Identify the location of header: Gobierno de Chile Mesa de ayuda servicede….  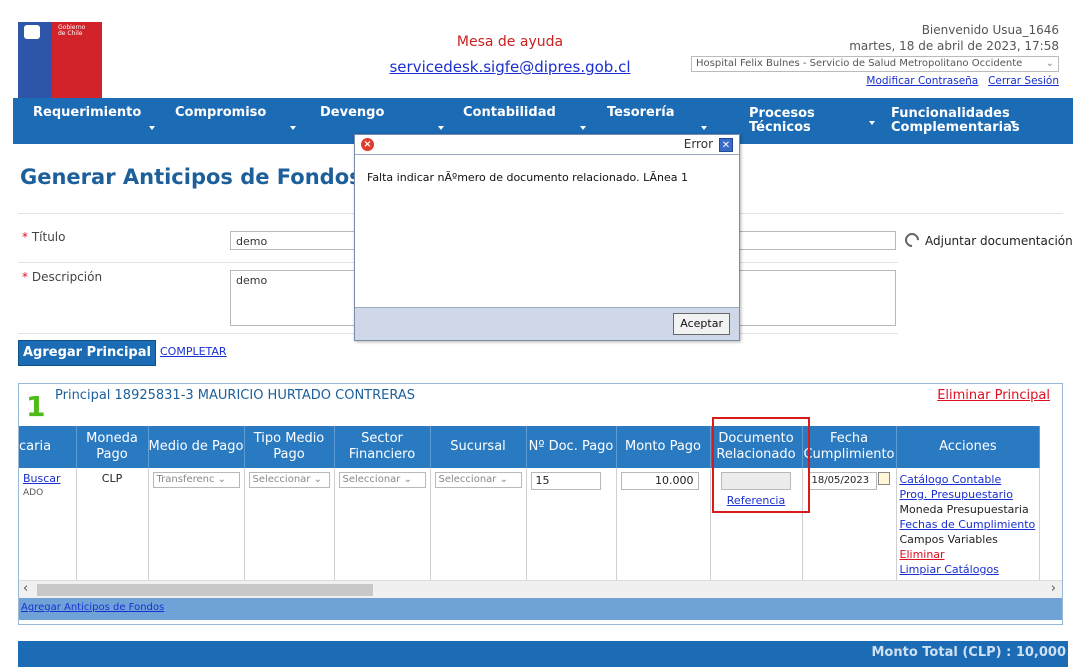
(536, 49).